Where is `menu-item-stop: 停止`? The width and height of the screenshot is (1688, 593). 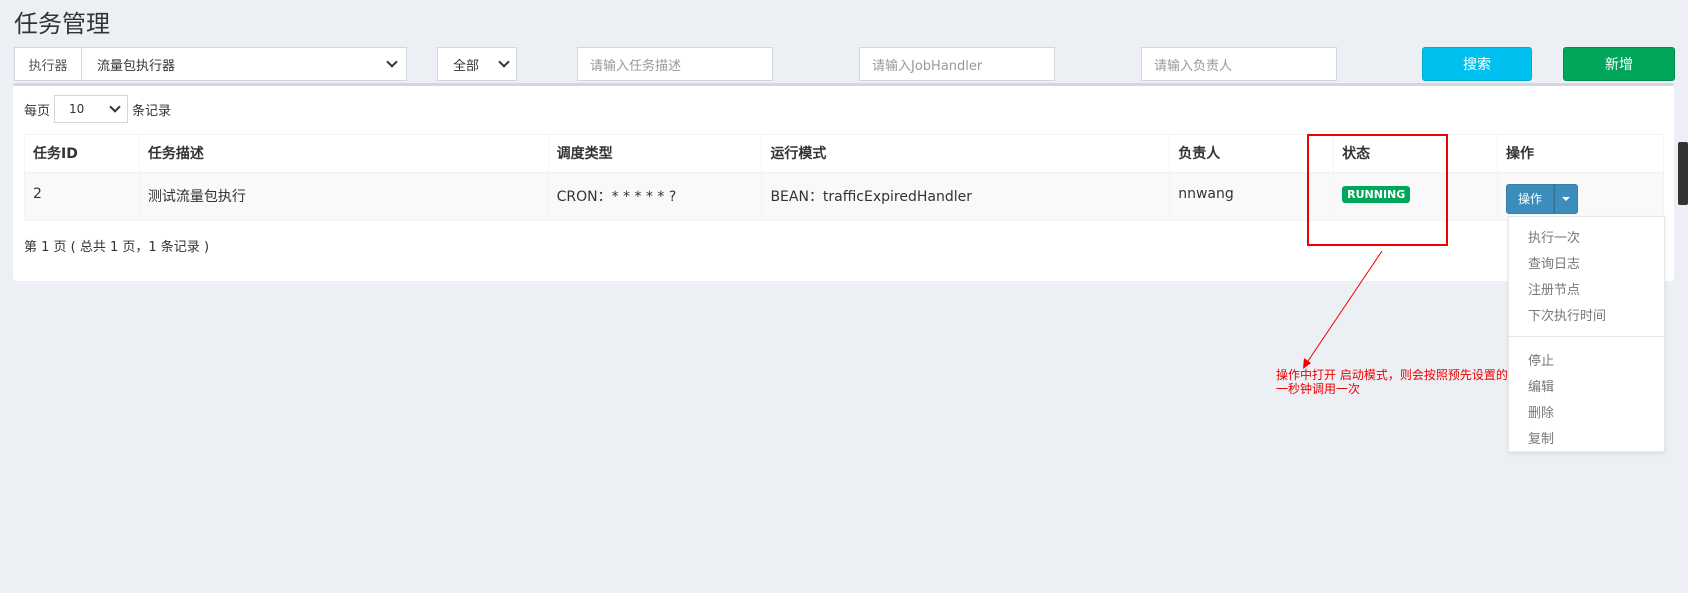 menu-item-stop: 停止 is located at coordinates (1586, 359).